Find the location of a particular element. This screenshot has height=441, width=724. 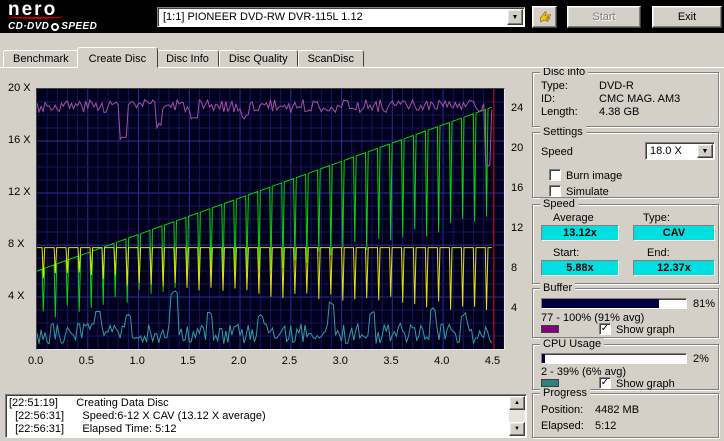

options-button is located at coordinates (544, 17).